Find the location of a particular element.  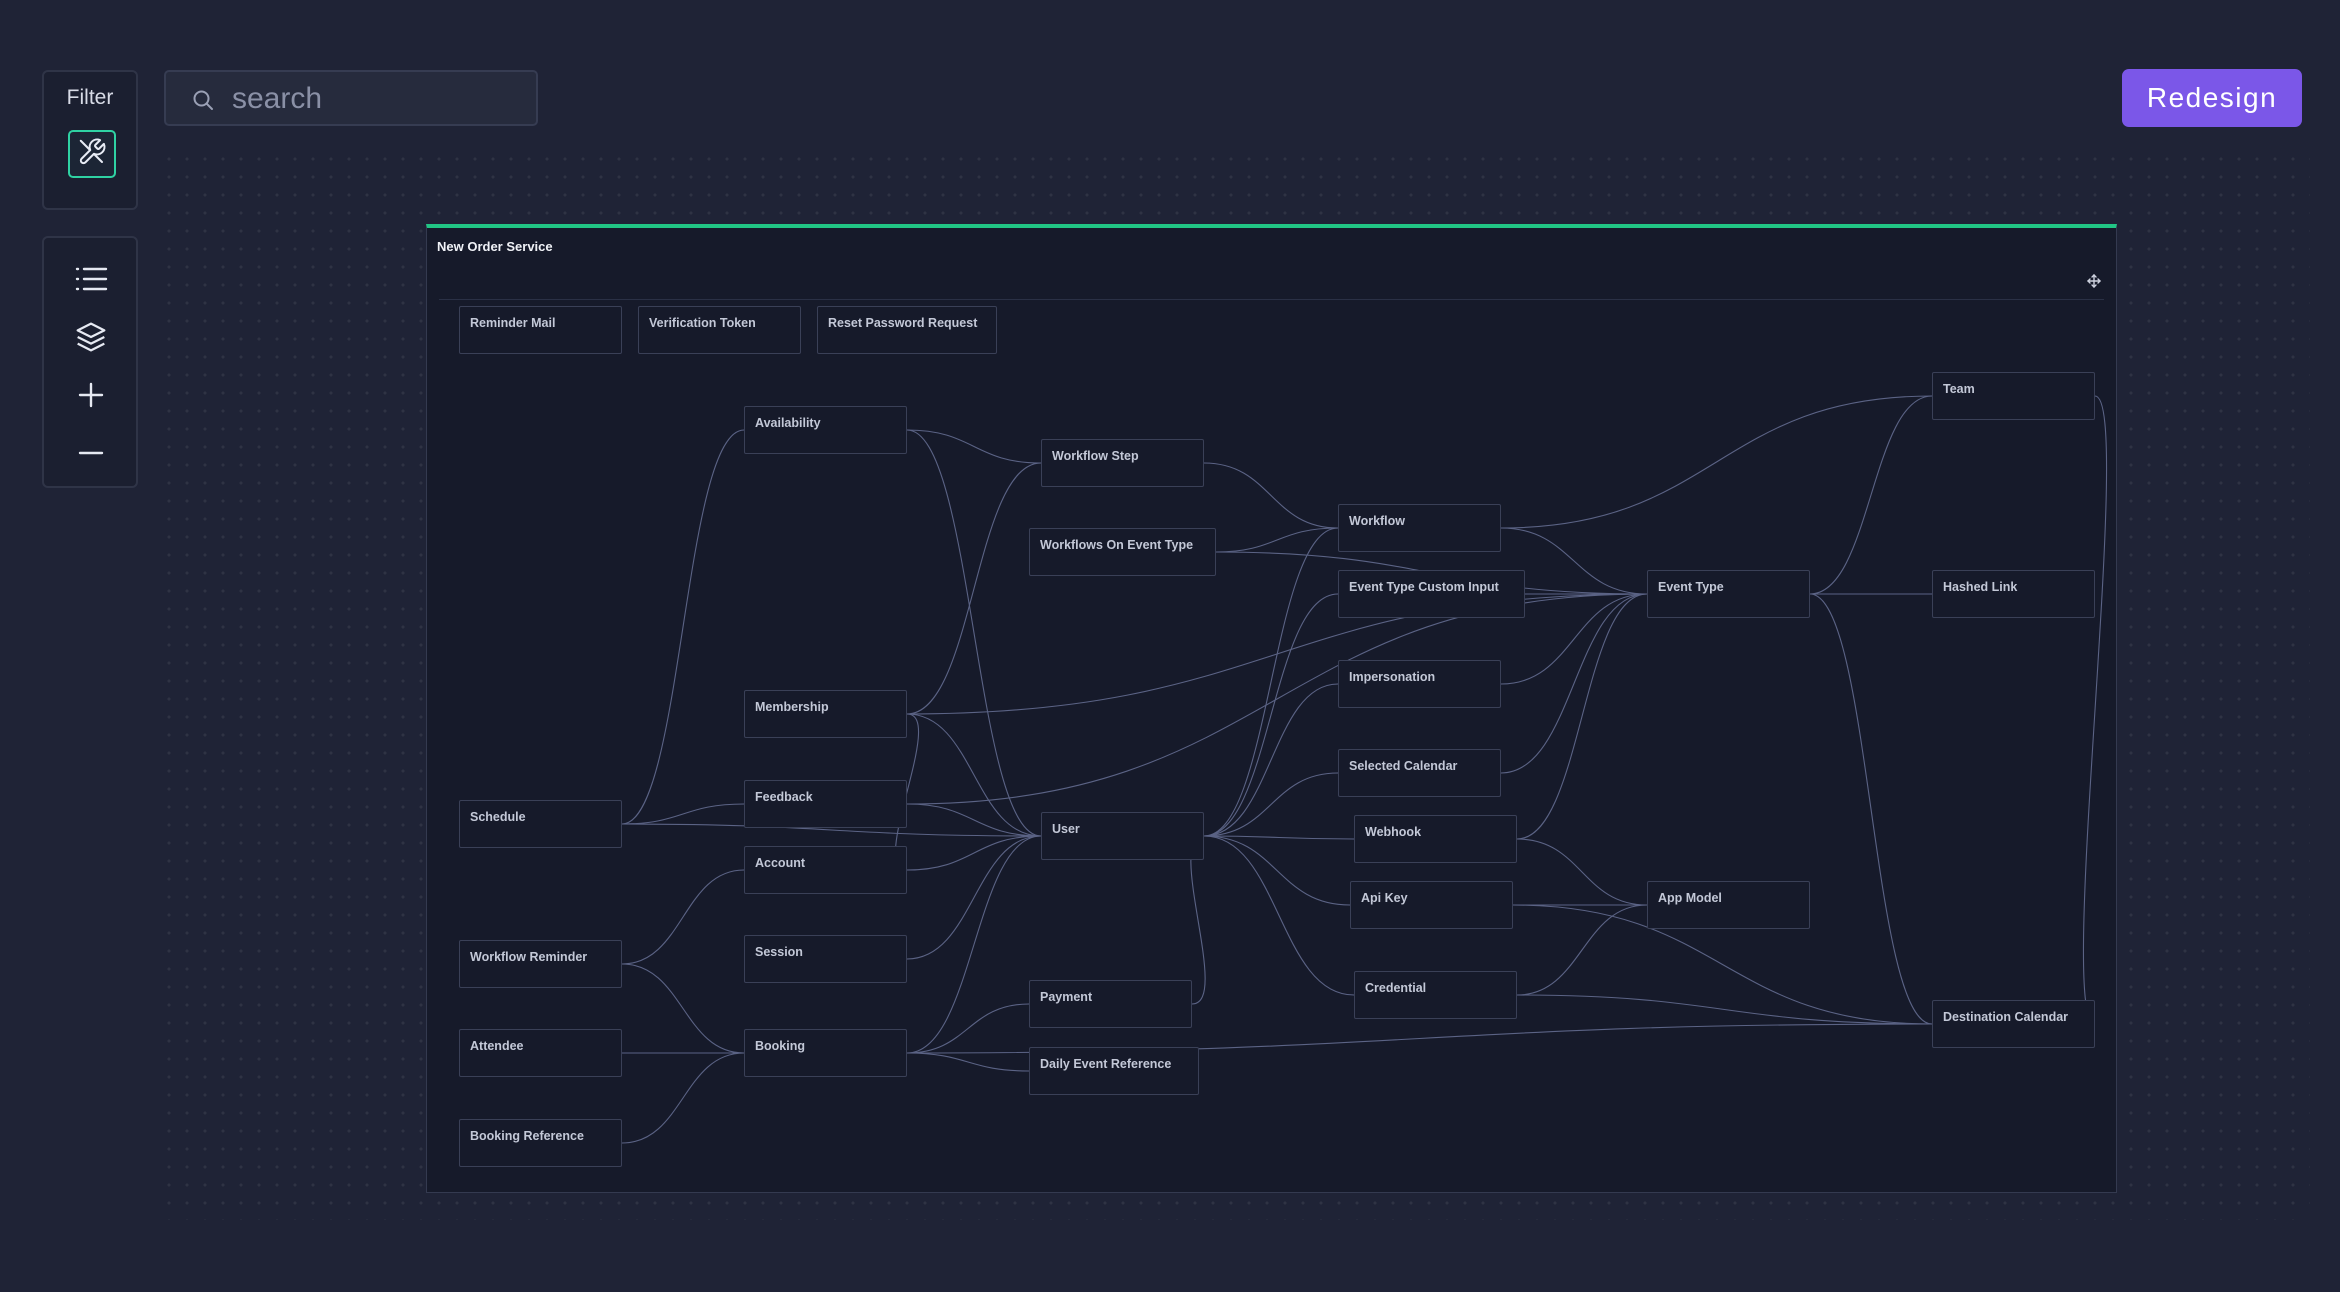

entity-label: Selected Calendar is located at coordinates (1403, 766).